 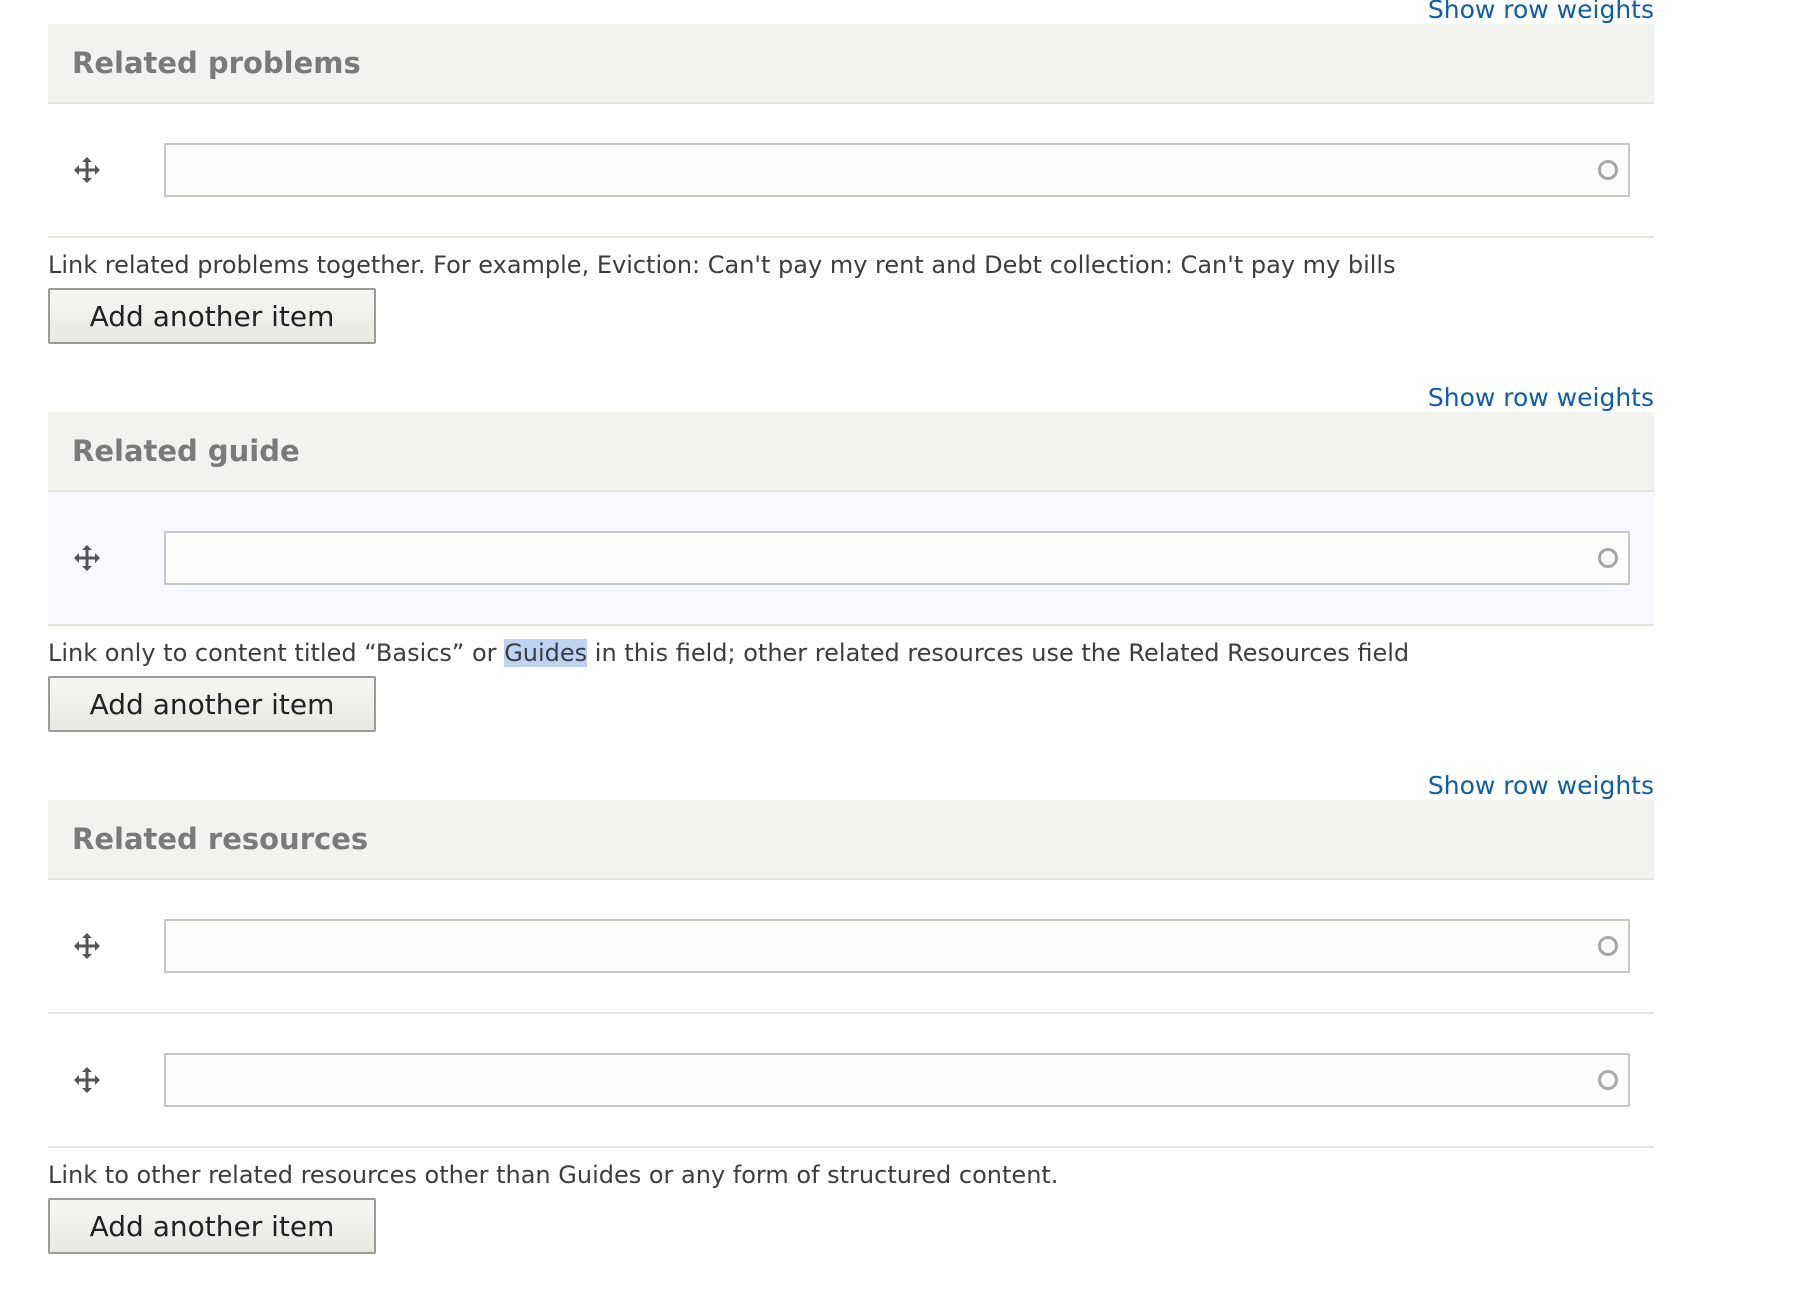 What do you see at coordinates (851, 64) in the screenshot?
I see `field-header: Related problems` at bounding box center [851, 64].